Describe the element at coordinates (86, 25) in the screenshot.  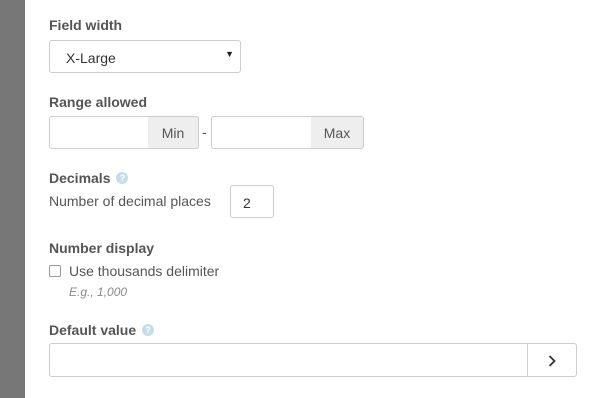
I see `field-width-label: Field width` at that location.